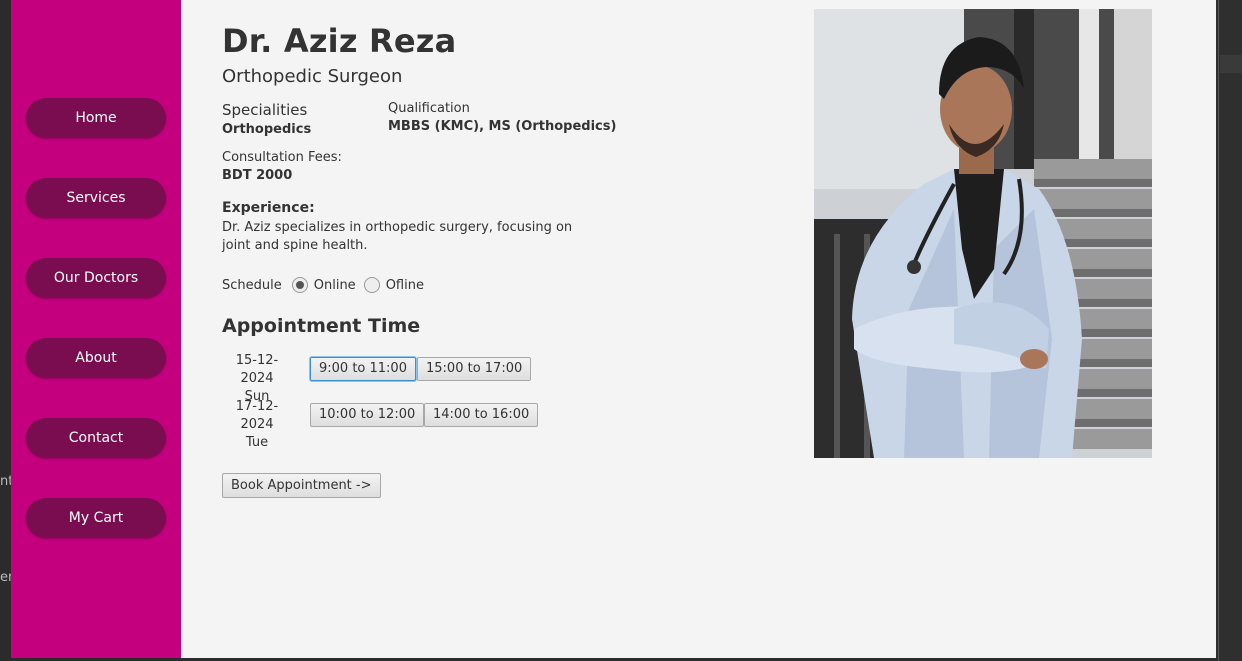 Image resolution: width=1242 pixels, height=661 pixels. I want to click on nav-about-button: About, so click(96, 358).